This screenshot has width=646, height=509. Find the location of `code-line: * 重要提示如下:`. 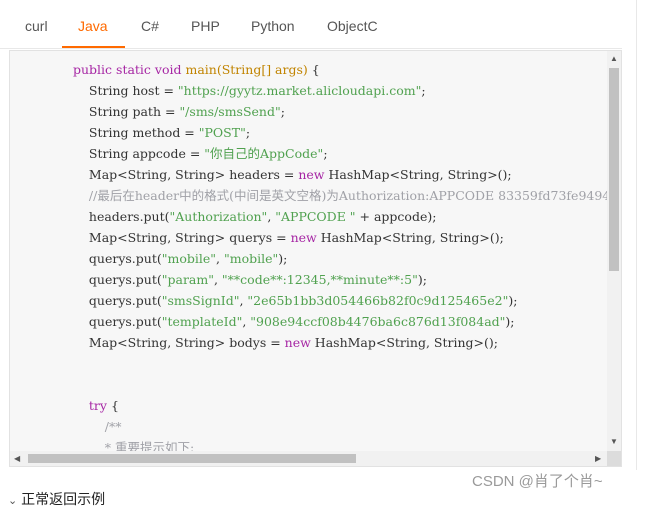

code-line: * 重要提示如下: is located at coordinates (133, 444).